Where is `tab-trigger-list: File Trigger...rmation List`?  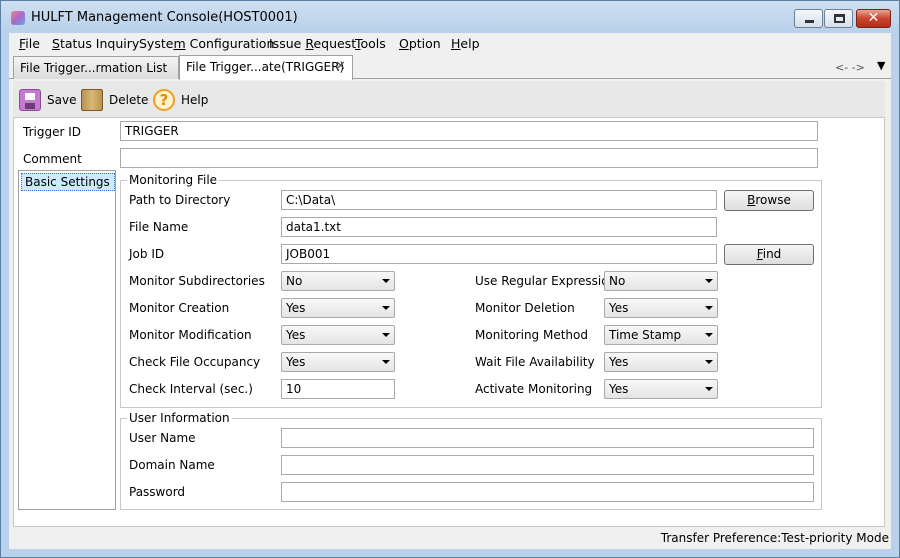
tab-trigger-list: File Trigger...rmation List is located at coordinates (96, 67).